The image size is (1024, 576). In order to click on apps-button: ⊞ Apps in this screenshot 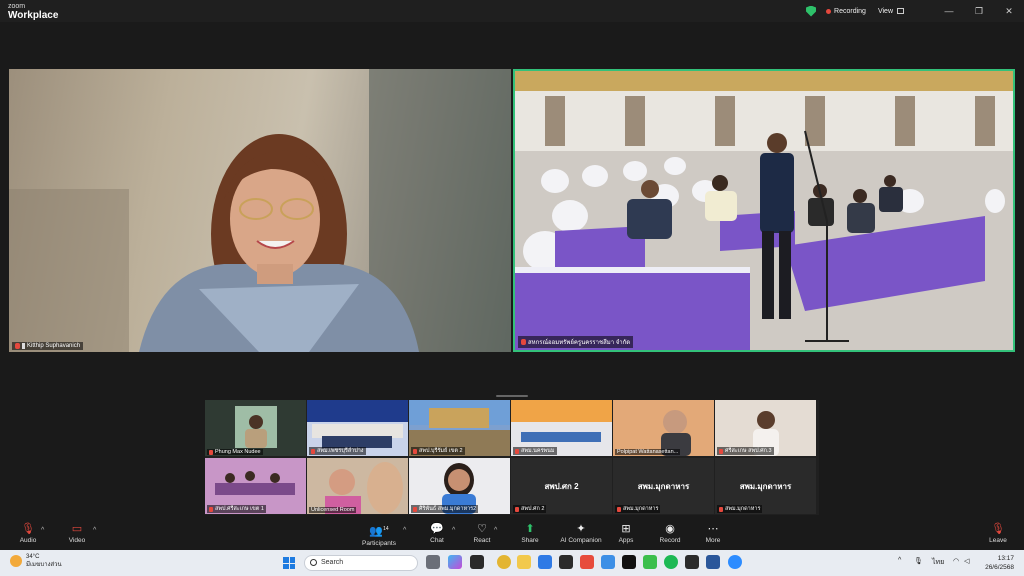, I will do `click(626, 533)`.